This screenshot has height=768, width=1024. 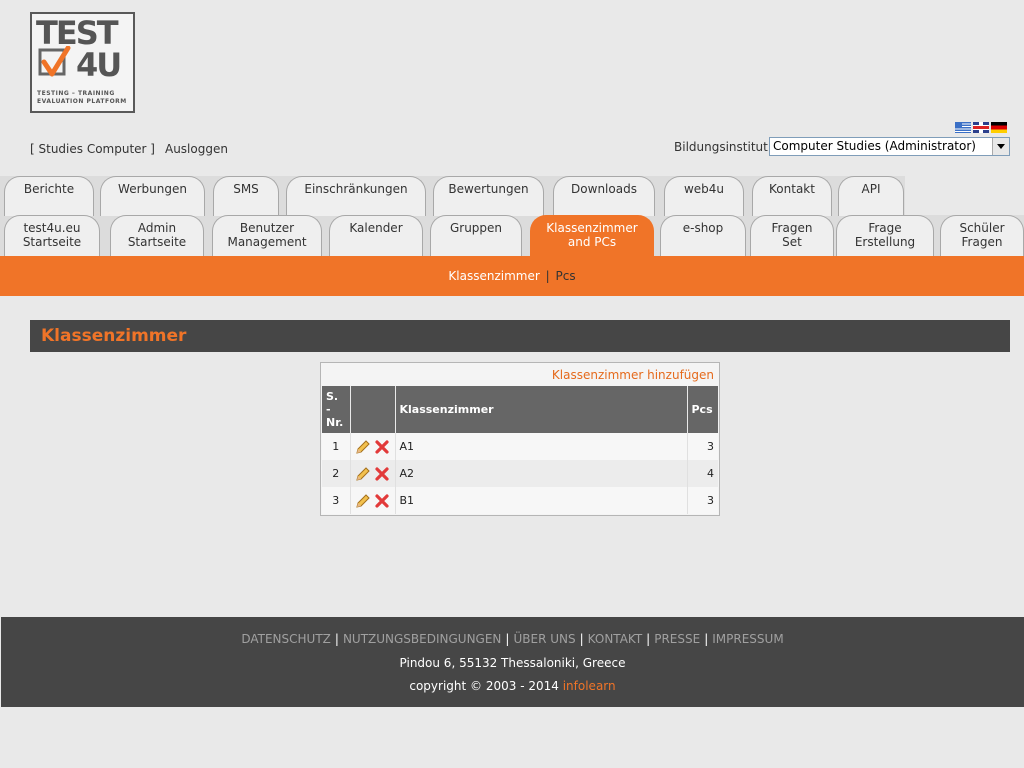 I want to click on tab-fragen-set: Fragen Set, so click(x=792, y=235).